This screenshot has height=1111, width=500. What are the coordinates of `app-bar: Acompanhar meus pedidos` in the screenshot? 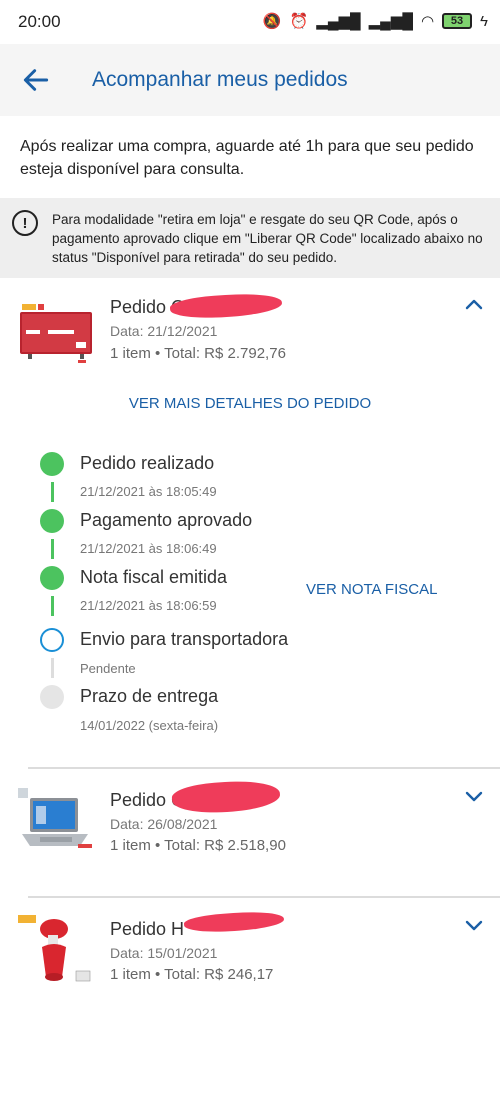 It's located at (250, 80).